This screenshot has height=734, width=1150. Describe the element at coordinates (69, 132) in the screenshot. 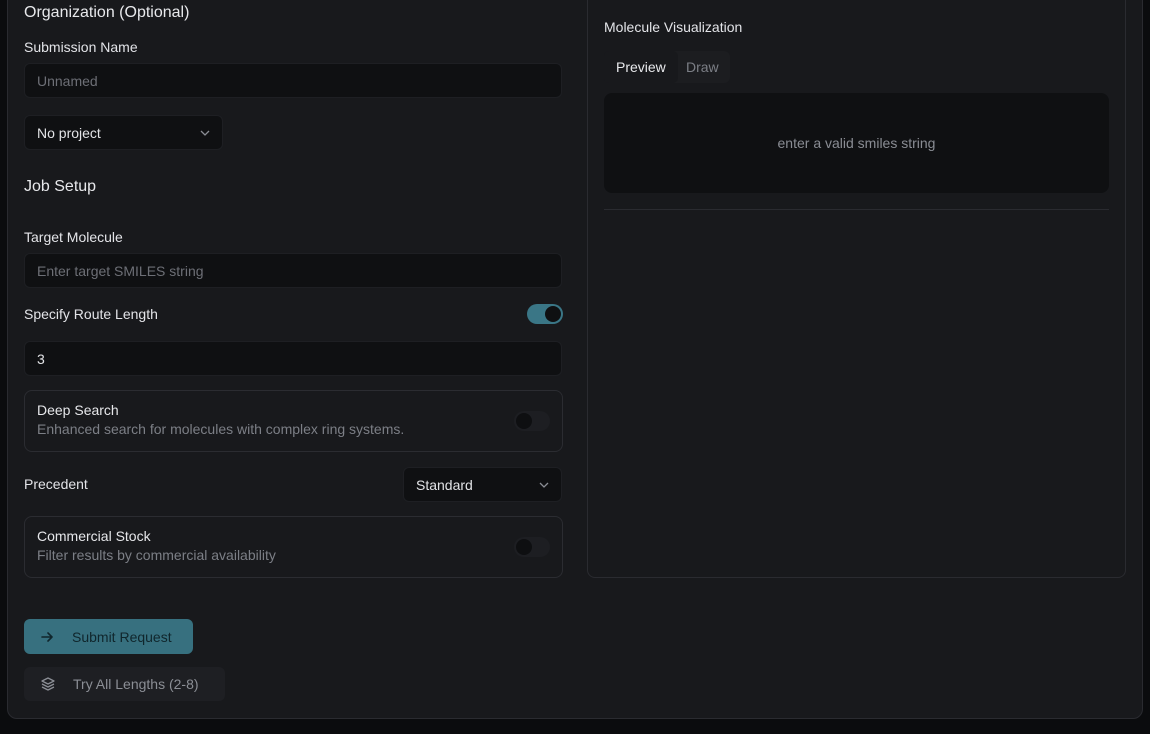

I see `project-select-value: No project` at that location.